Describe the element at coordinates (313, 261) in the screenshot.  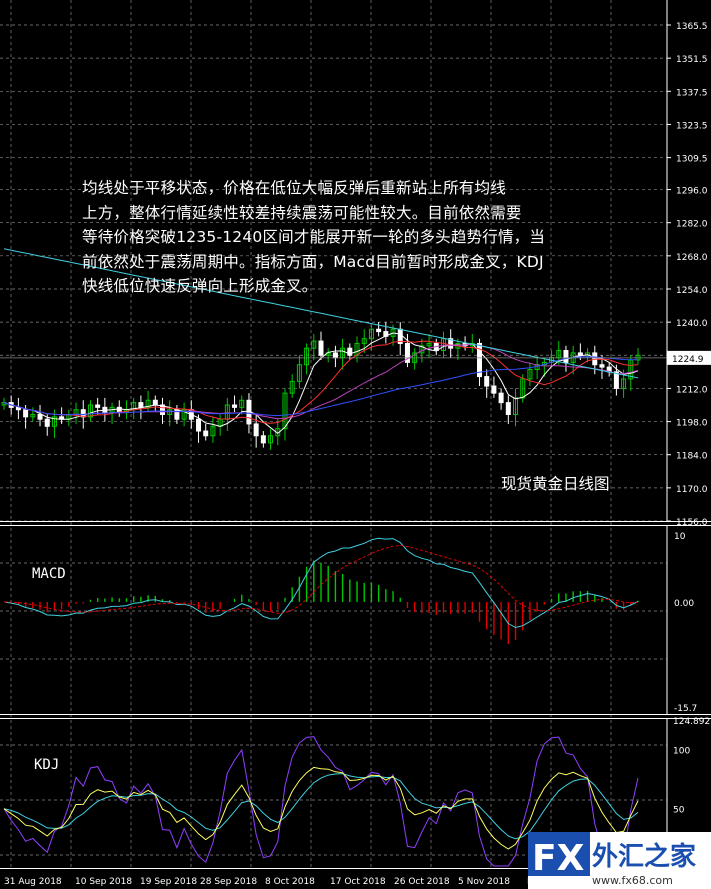
I see `annotation-line-4: 前依然处于震荡周期中。指标方面，Macd目前暂时形成金叉，KDJ` at that location.